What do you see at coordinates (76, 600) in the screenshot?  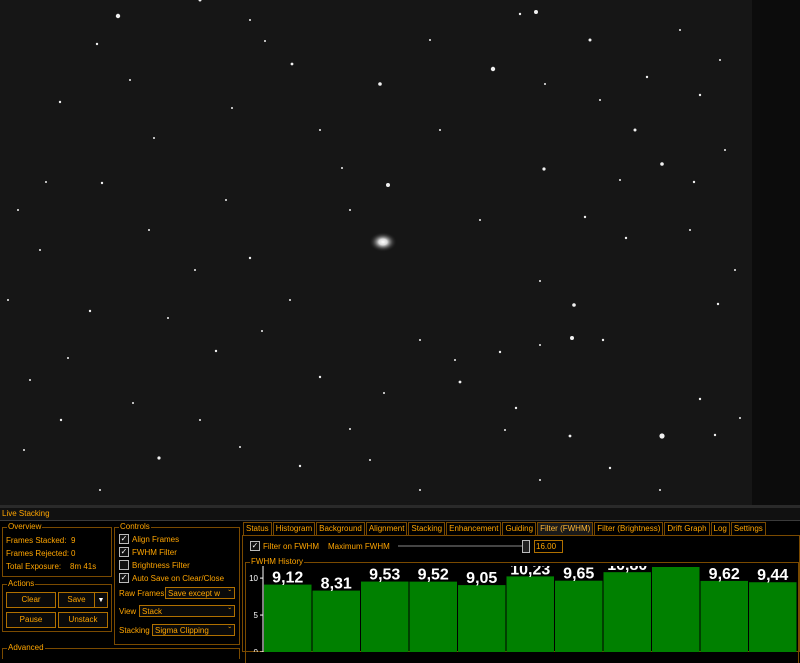 I see `save-button: Save` at bounding box center [76, 600].